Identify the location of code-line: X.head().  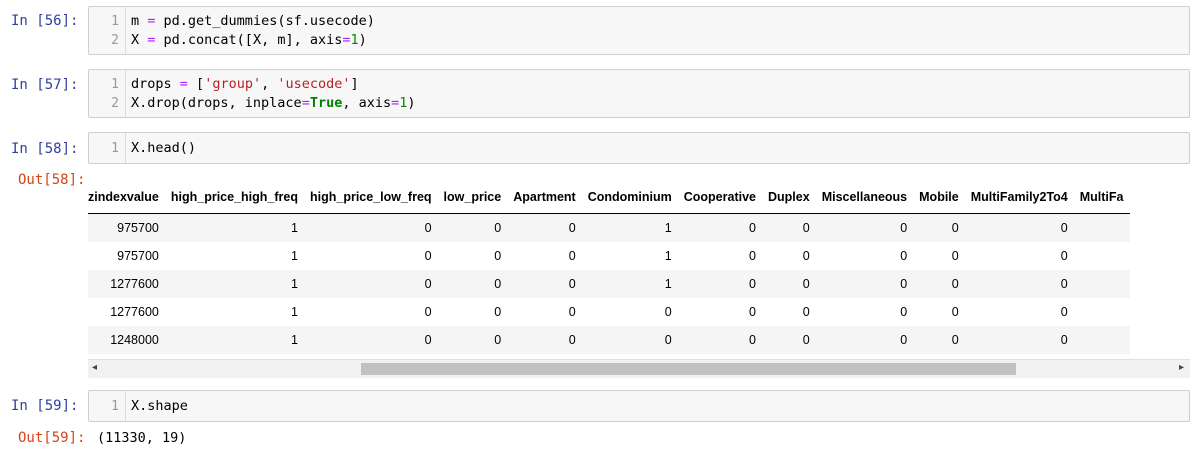
(164, 148).